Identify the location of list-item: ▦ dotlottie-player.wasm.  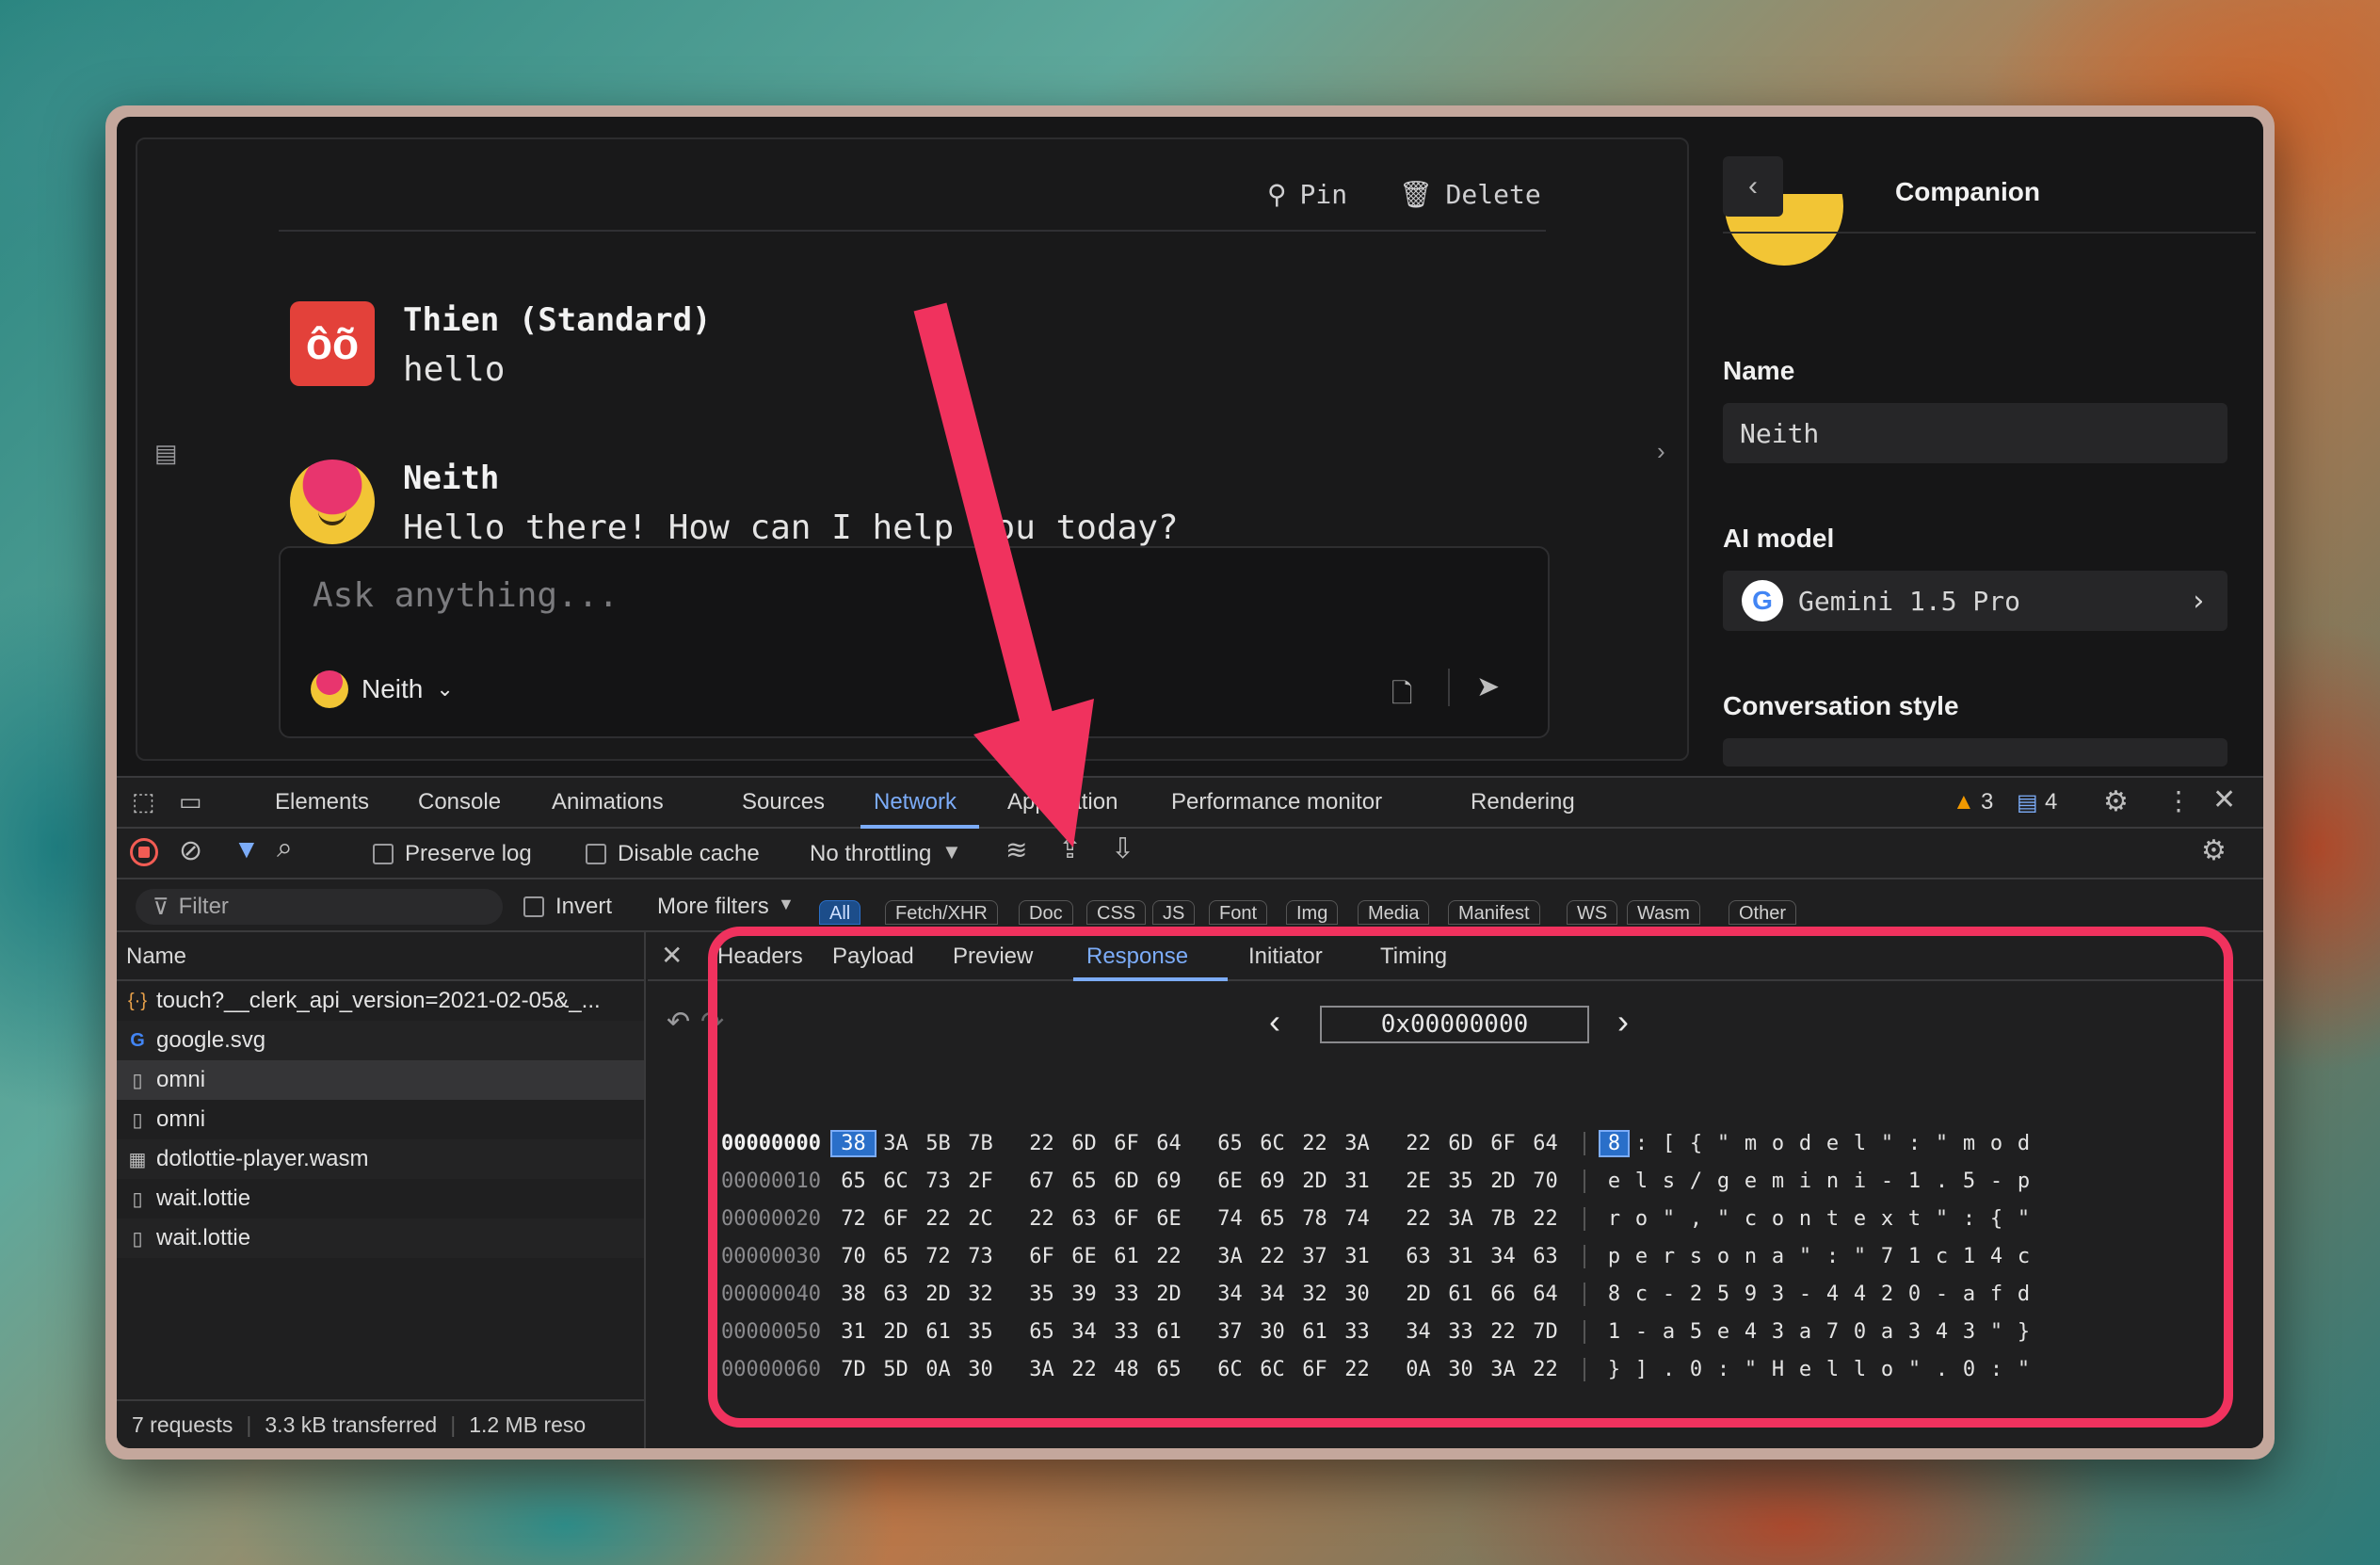
(380, 1159).